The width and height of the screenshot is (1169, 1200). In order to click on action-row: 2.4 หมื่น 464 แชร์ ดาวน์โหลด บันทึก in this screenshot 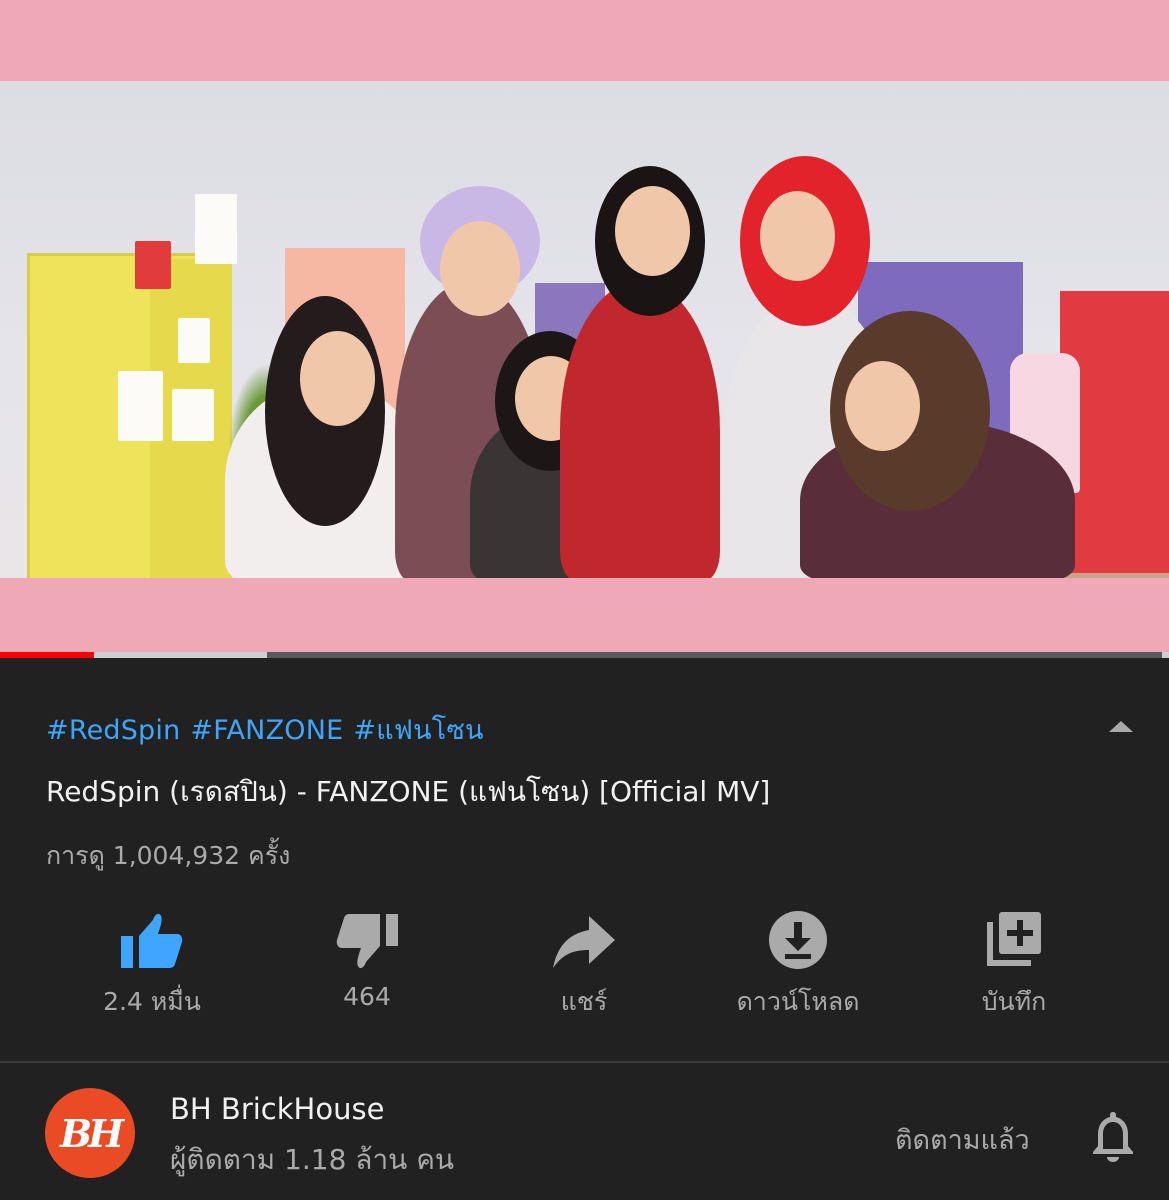, I will do `click(584, 965)`.